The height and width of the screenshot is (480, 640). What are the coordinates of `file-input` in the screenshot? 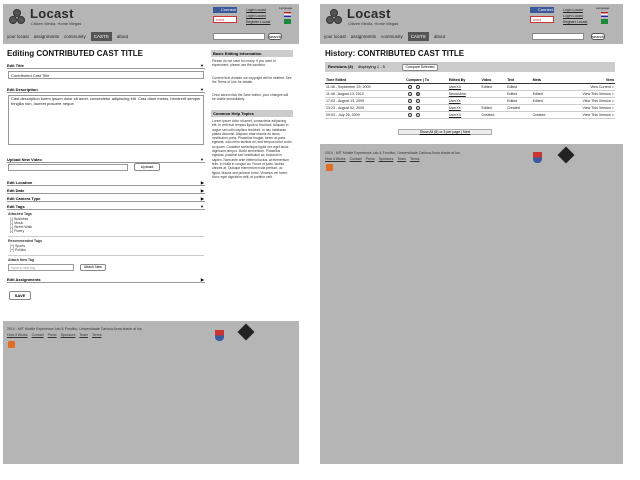 It's located at (68, 167).